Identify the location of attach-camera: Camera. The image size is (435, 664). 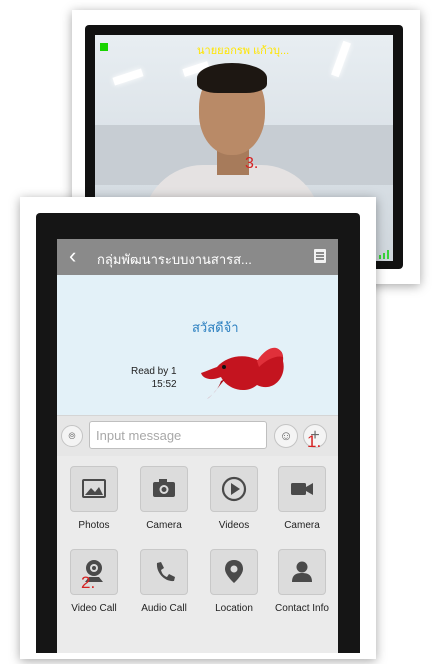
(164, 498).